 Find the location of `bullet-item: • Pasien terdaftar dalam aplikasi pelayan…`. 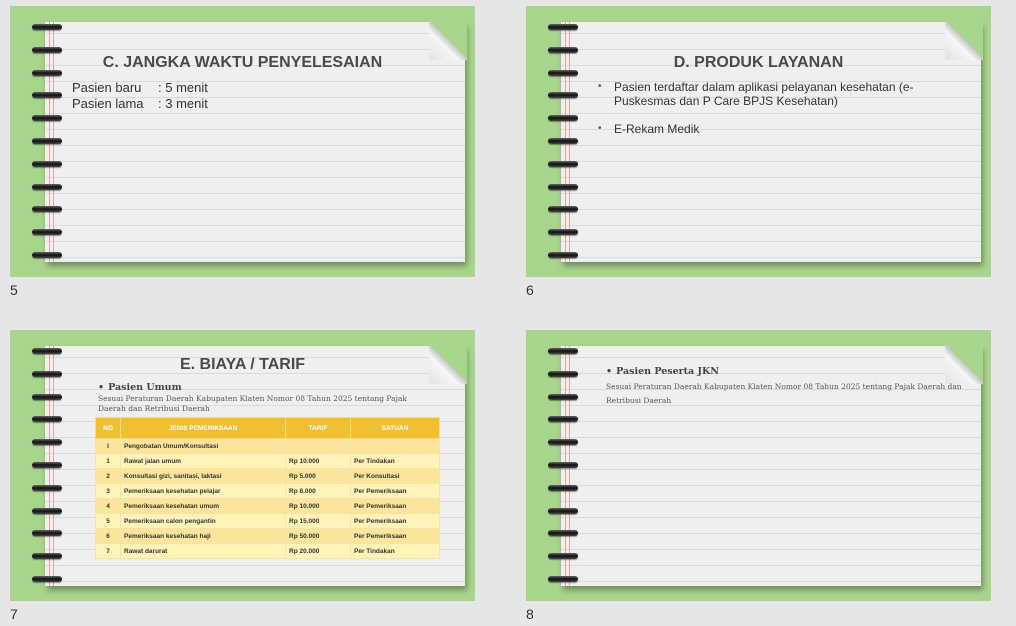

bullet-item: • Pasien terdaftar dalam aplikasi pelayan… is located at coordinates (776, 94).